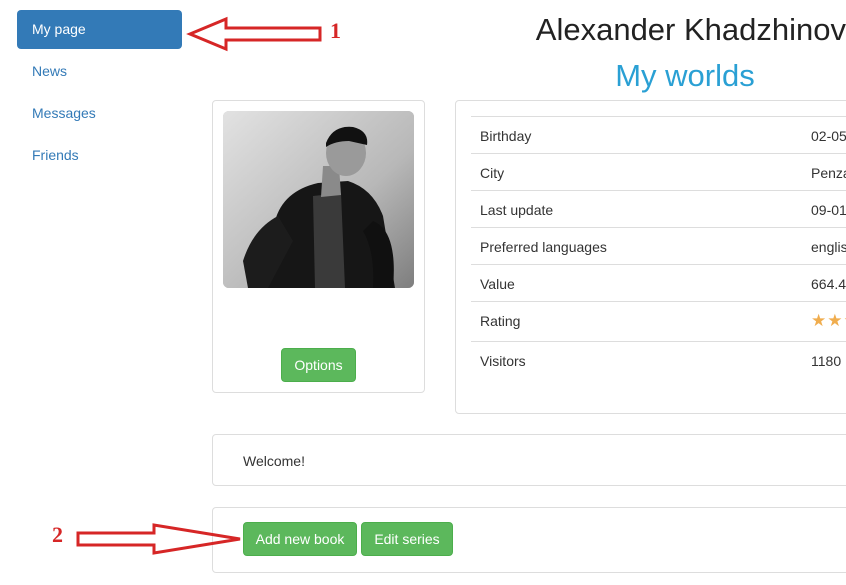 Image resolution: width=846 pixels, height=585 pixels. What do you see at coordinates (503, 361) in the screenshot?
I see `info-key: Visitors` at bounding box center [503, 361].